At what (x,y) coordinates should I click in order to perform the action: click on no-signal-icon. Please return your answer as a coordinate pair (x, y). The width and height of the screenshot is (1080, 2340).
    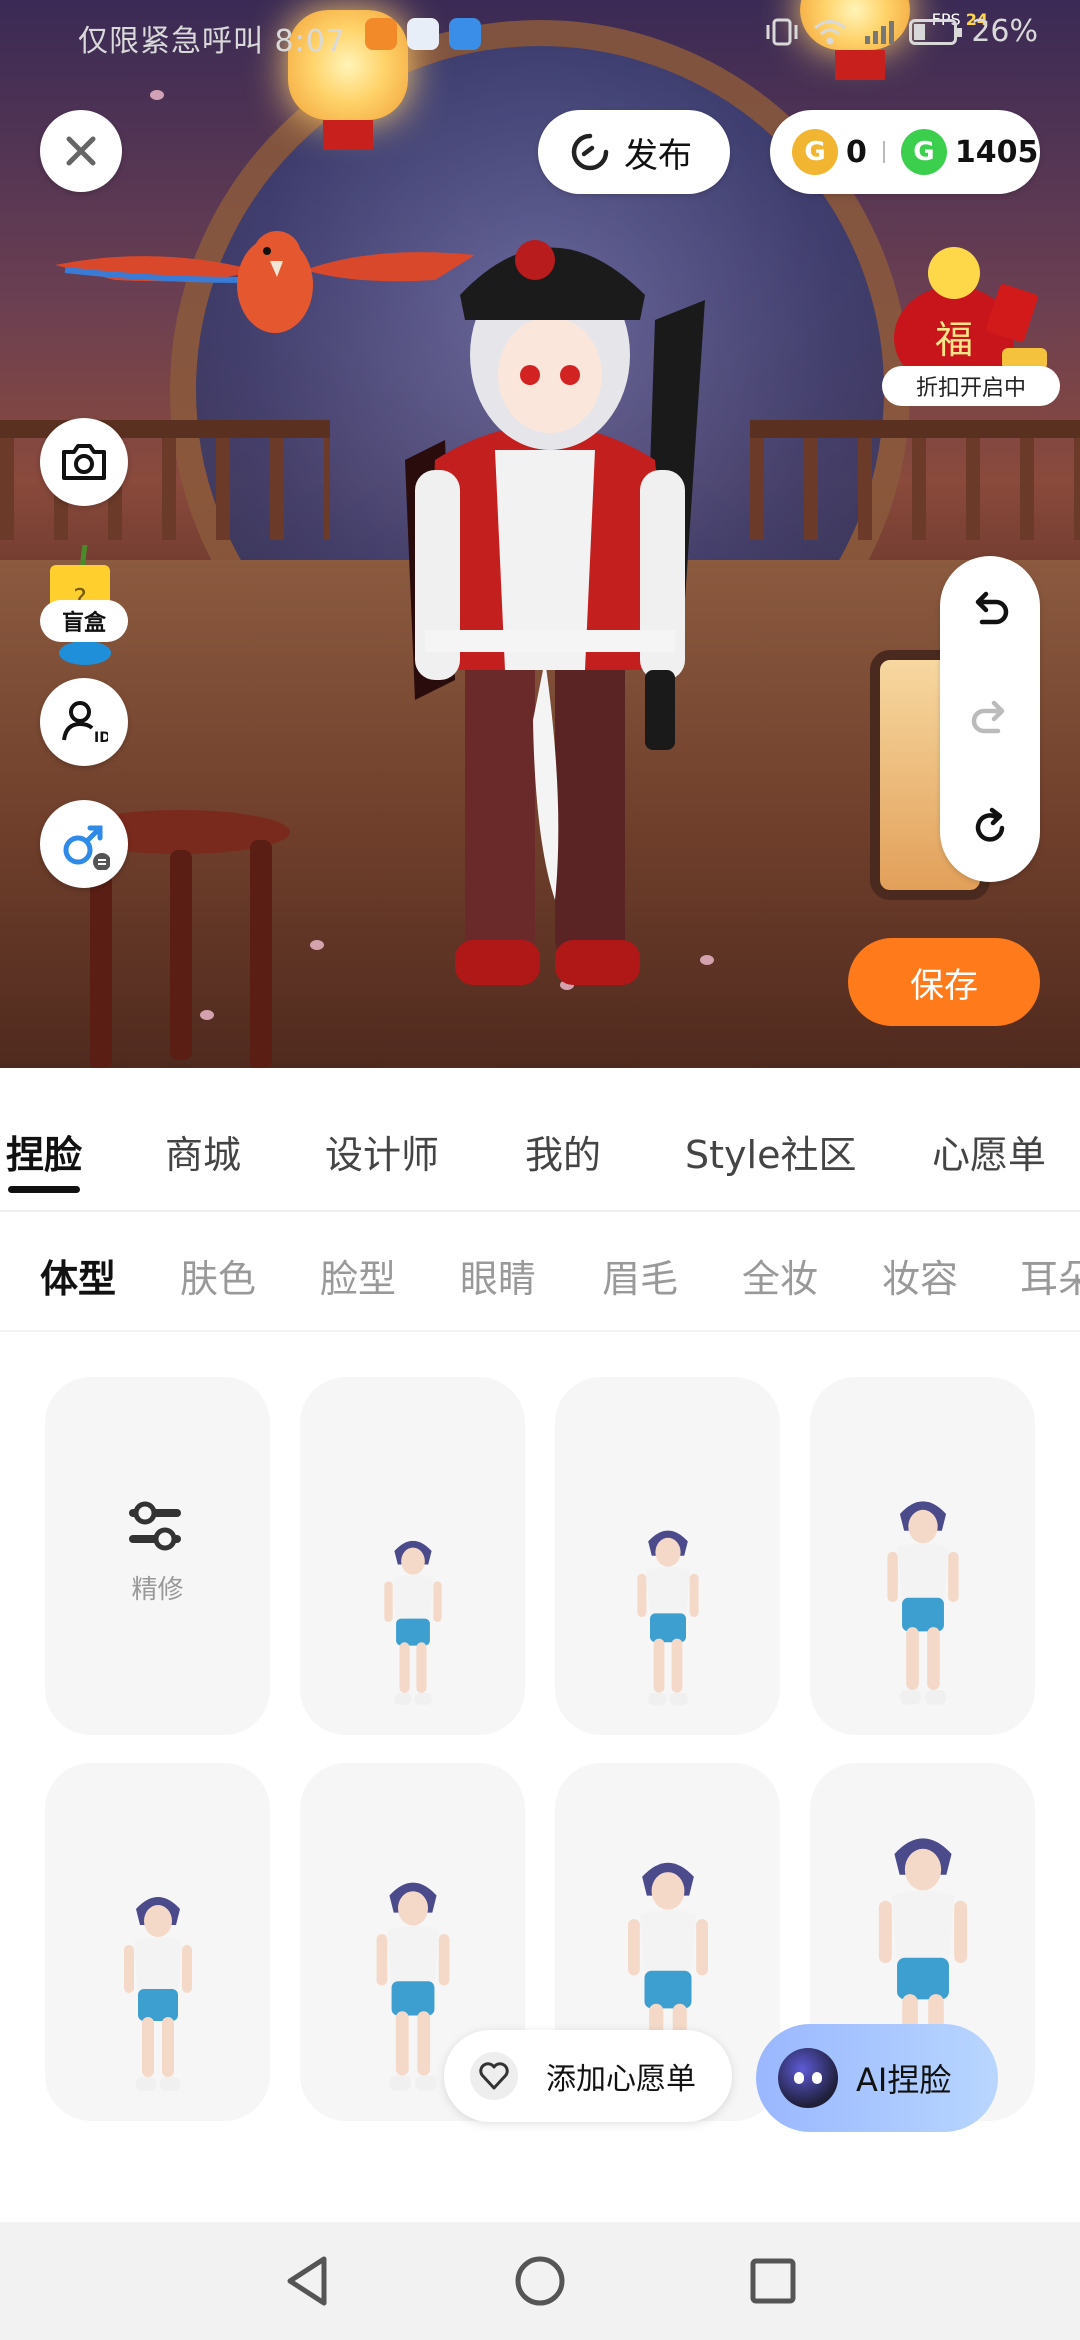
    Looking at the image, I should click on (880, 32).